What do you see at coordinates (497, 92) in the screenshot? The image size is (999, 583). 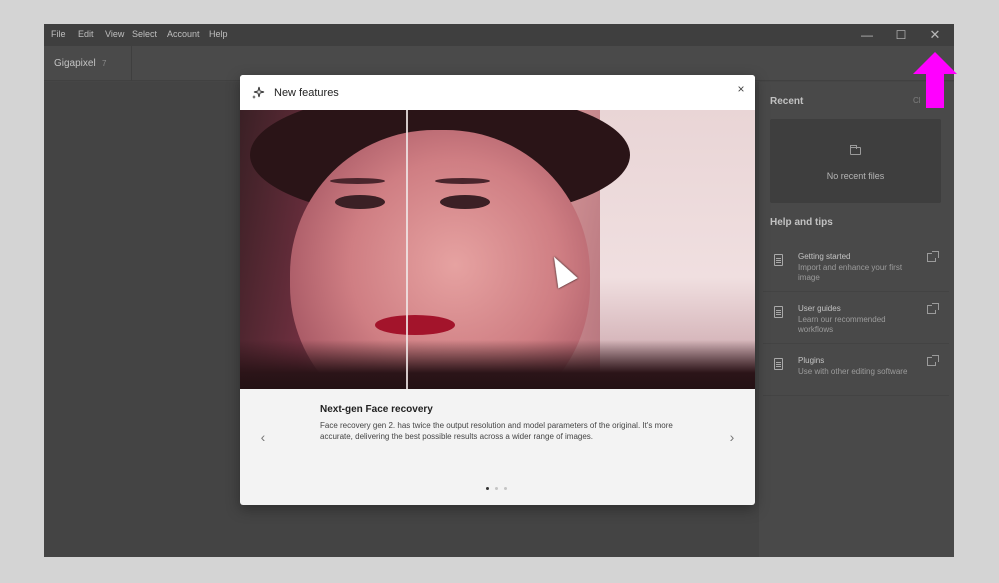 I see `dialog-header: New features ×` at bounding box center [497, 92].